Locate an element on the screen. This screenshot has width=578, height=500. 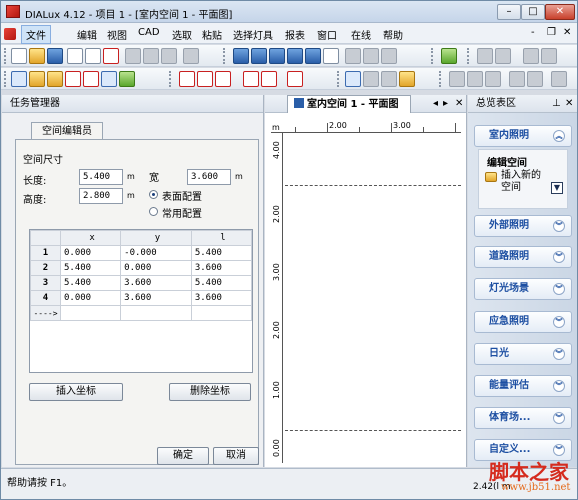
cell-y is located at coordinates (156, 313).